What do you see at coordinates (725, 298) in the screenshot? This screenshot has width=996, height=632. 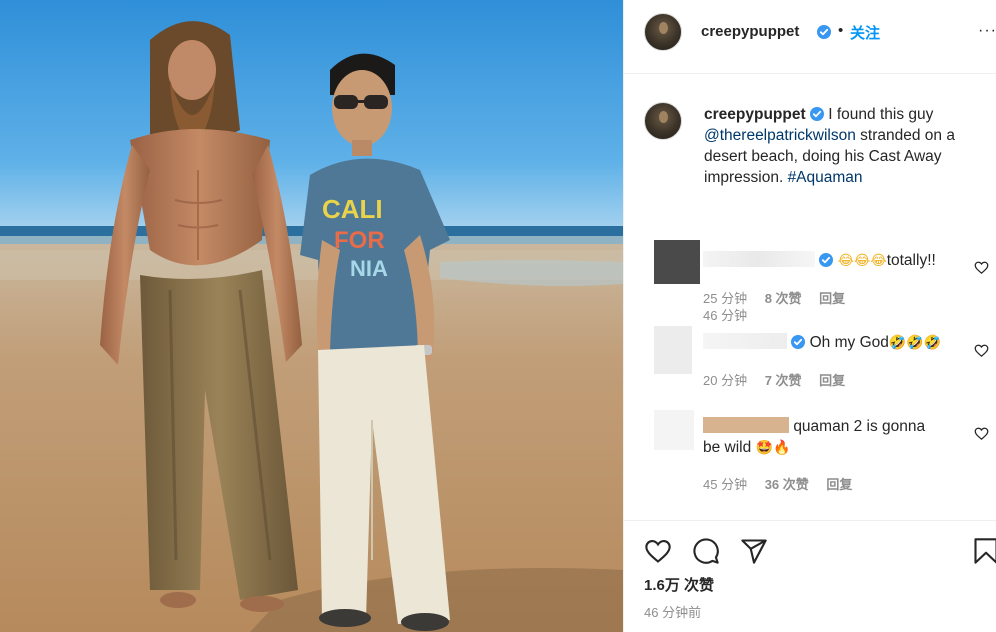 I see `comment-timestamp: 25 分钟` at bounding box center [725, 298].